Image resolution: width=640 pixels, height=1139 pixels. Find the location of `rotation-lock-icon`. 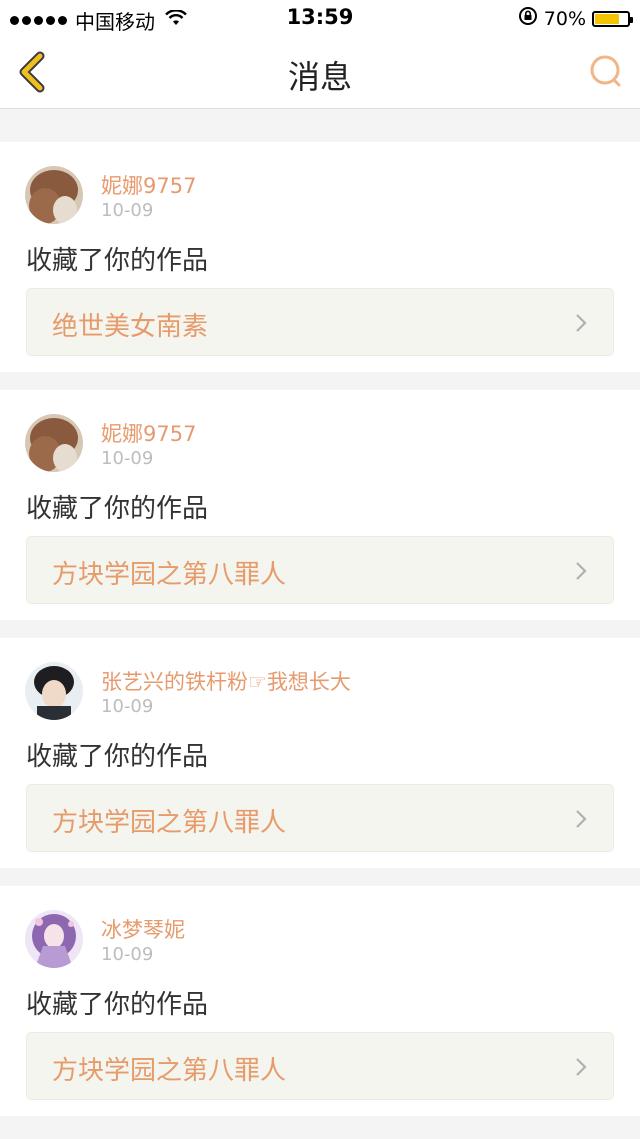

rotation-lock-icon is located at coordinates (528, 18).